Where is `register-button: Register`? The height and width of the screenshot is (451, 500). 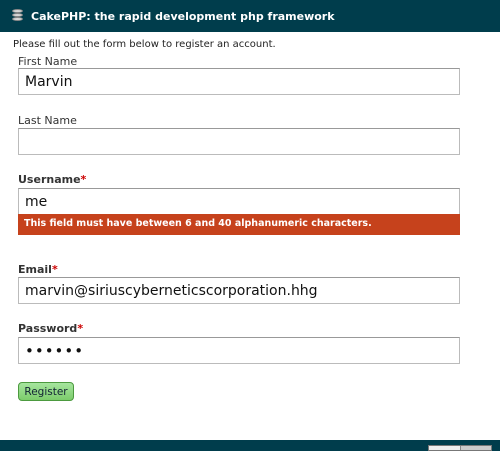
register-button: Register is located at coordinates (46, 391).